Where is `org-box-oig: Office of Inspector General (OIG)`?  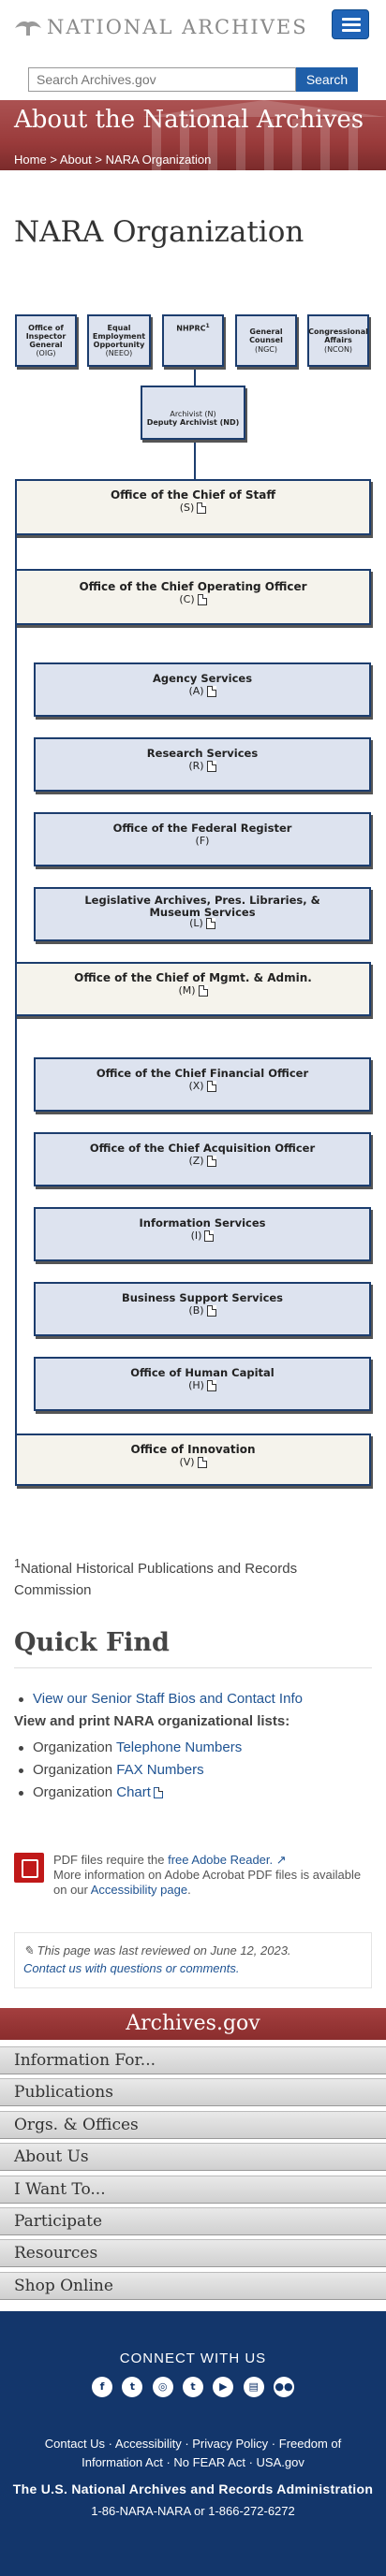 org-box-oig: Office of Inspector General (OIG) is located at coordinates (46, 340).